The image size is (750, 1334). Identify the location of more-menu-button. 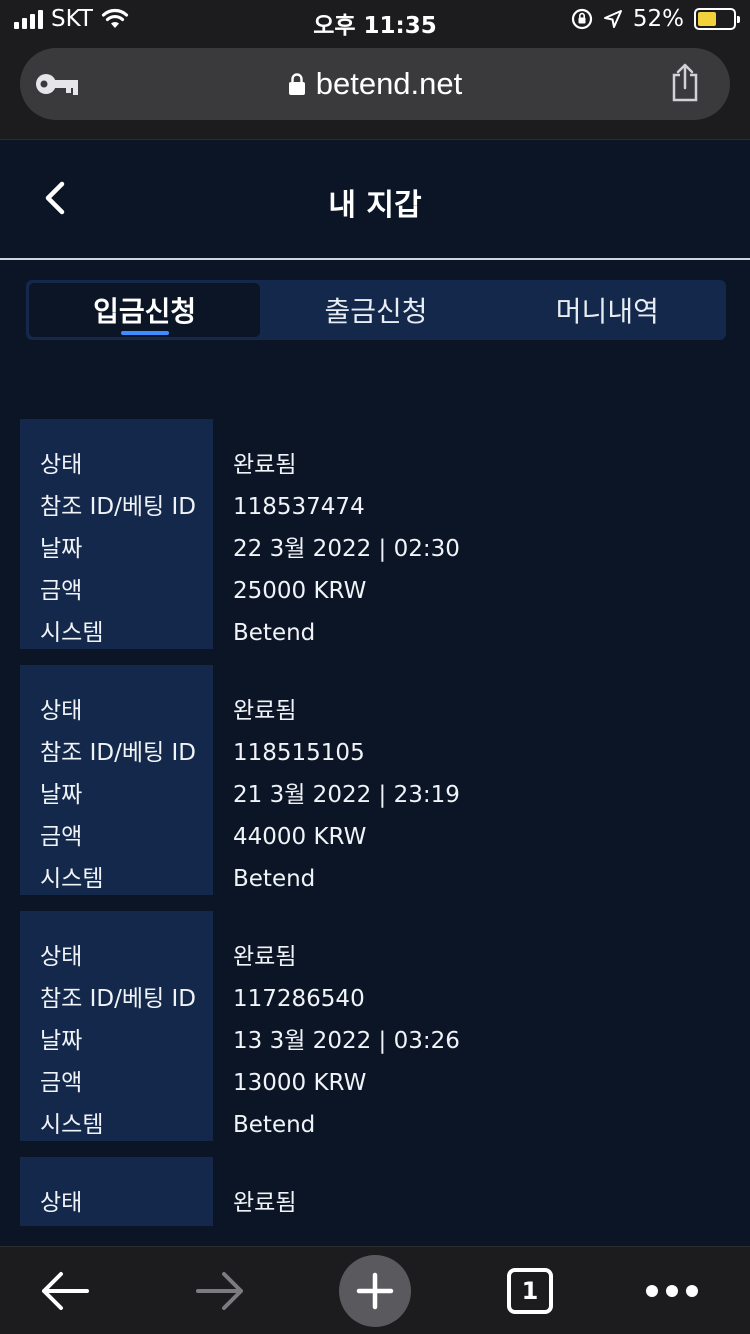
(672, 1290).